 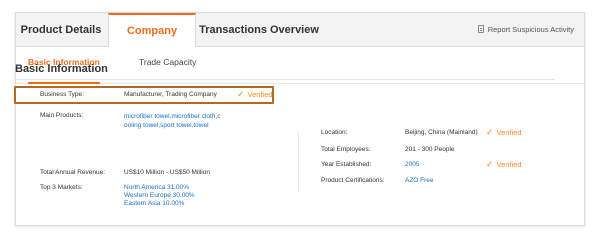 I want to click on main-products-label: Main Products:, so click(x=62, y=115).